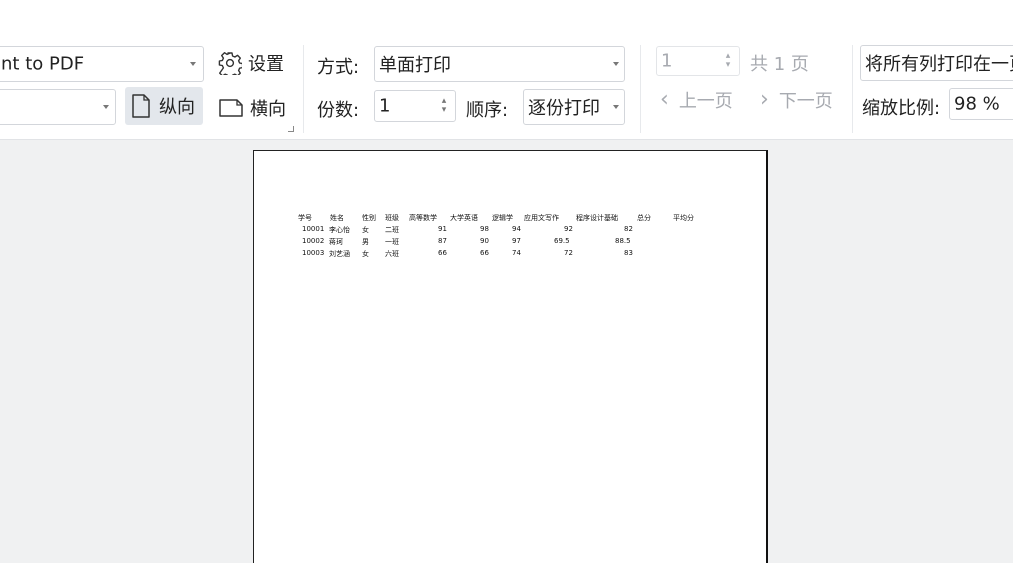 This screenshot has width=1013, height=563. I want to click on table-cell: 69.5, so click(562, 241).